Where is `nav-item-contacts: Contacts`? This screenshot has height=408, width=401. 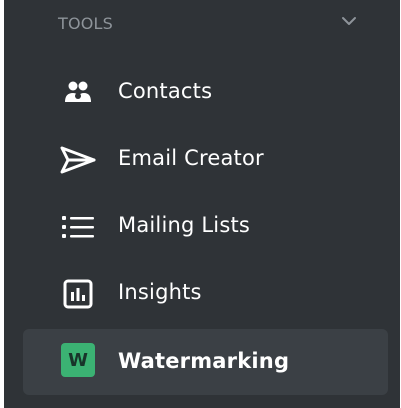 nav-item-contacts: Contacts is located at coordinates (205, 92).